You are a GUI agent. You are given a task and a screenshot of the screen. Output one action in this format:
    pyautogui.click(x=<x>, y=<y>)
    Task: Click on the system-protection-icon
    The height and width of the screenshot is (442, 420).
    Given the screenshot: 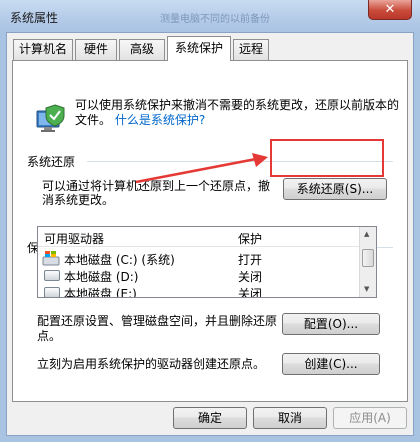 What is the action you would take?
    pyautogui.click(x=50, y=118)
    